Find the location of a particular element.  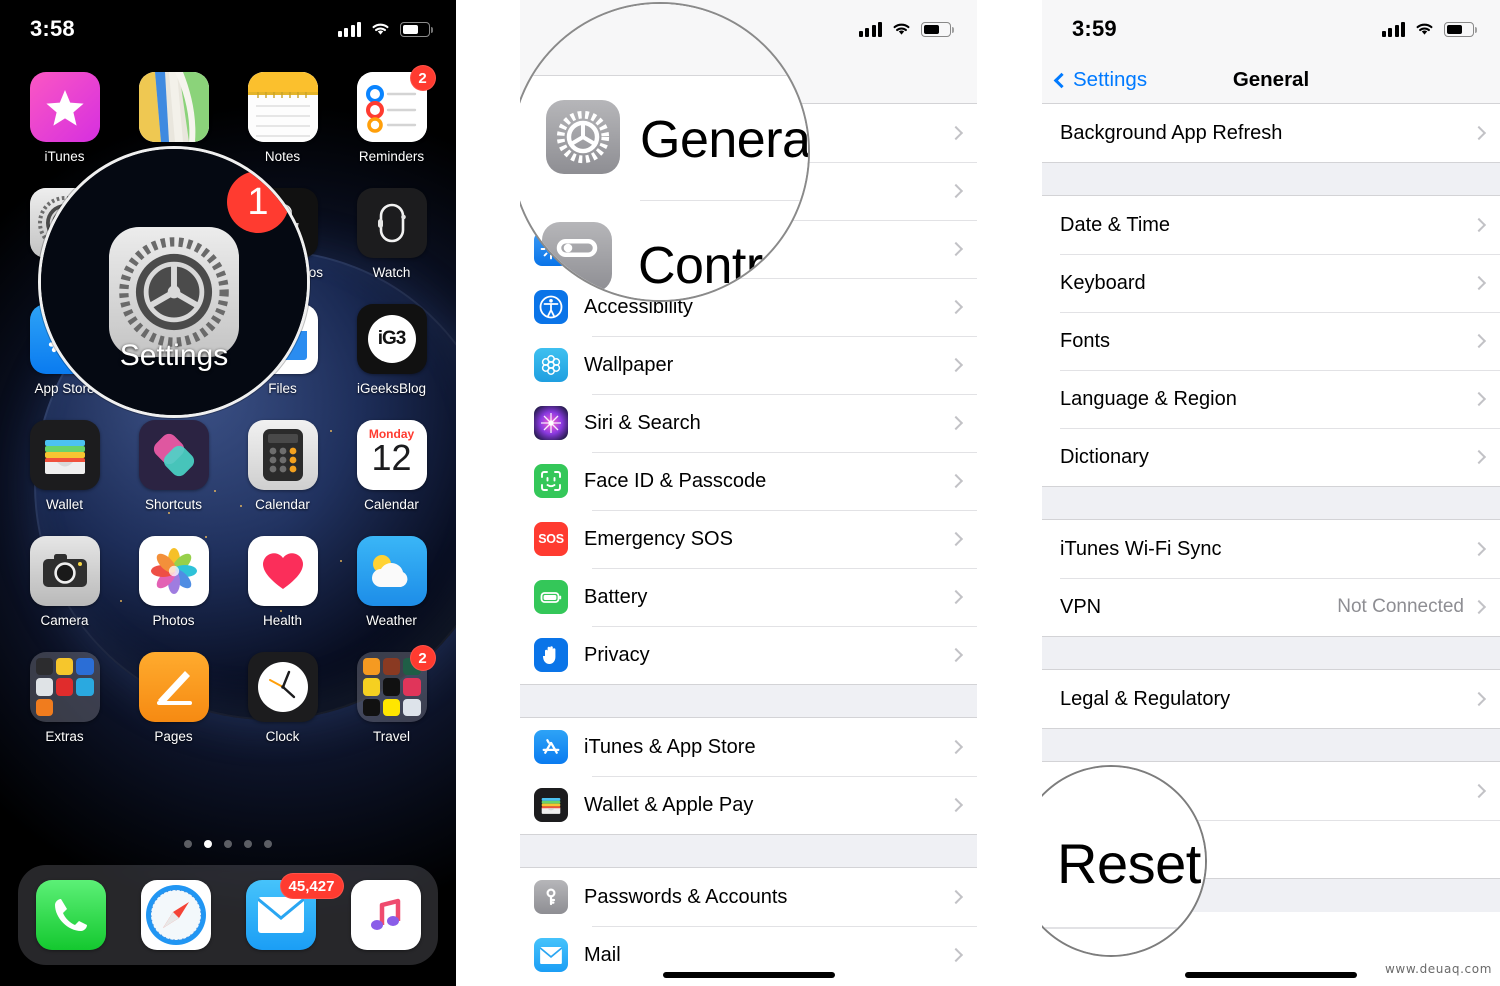

travel-folder-icon: 2 is located at coordinates (396, 683).